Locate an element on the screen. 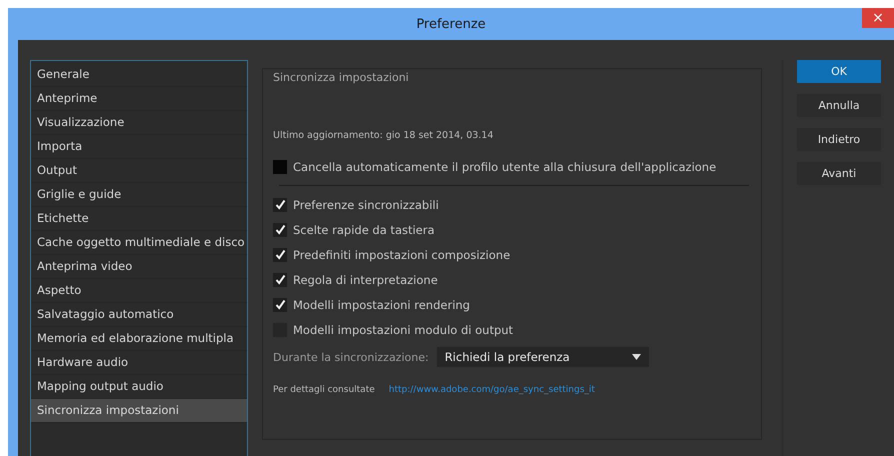  category-item: Hardware audio is located at coordinates (139, 363).